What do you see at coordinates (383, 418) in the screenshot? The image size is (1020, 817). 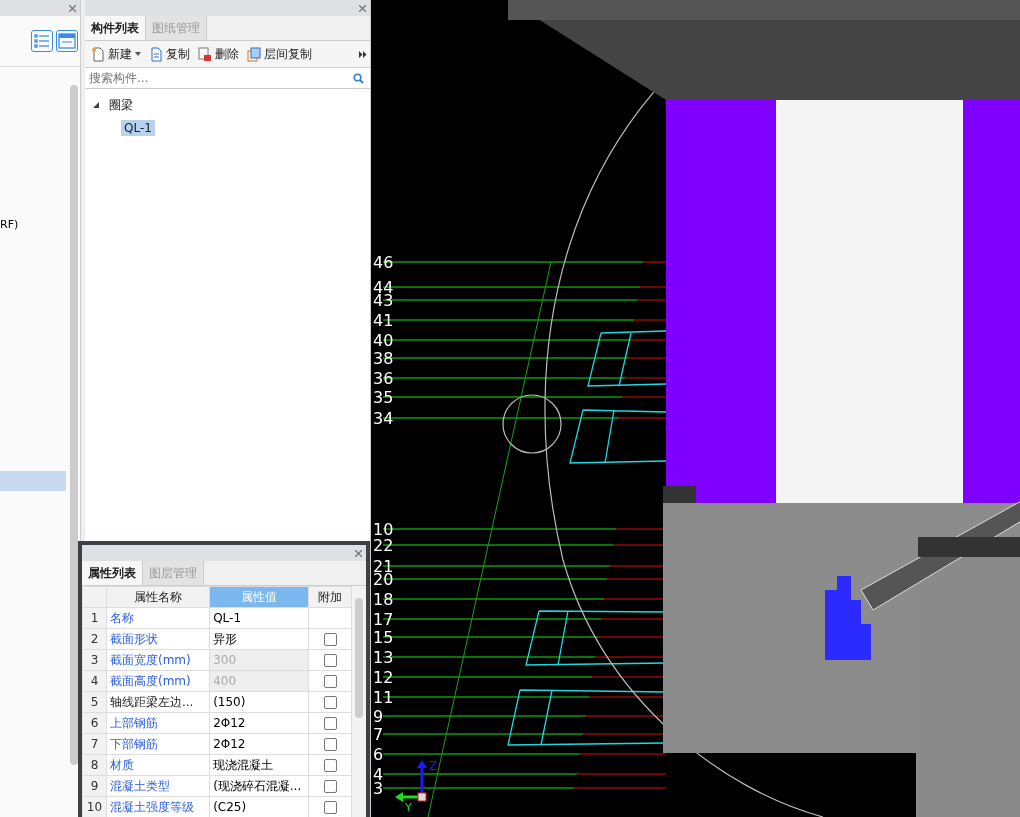 I see `axis-label: 34` at bounding box center [383, 418].